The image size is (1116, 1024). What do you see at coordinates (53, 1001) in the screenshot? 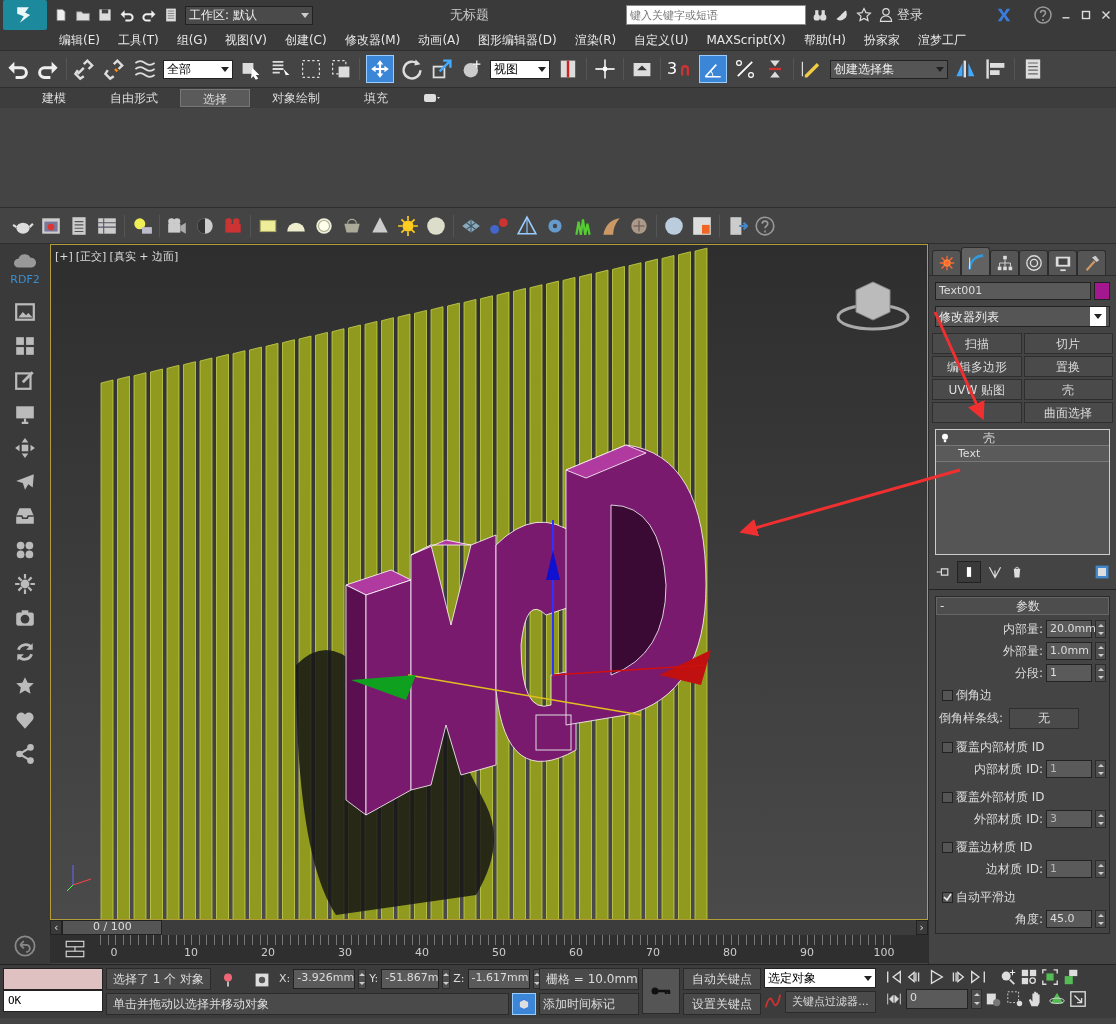
I see `listener-output-field: OK` at bounding box center [53, 1001].